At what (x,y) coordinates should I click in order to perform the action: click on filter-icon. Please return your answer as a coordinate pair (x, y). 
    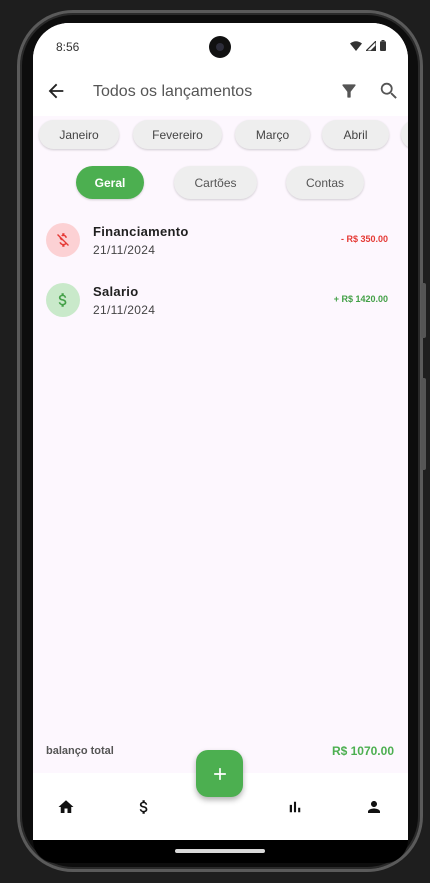
    Looking at the image, I should click on (349, 91).